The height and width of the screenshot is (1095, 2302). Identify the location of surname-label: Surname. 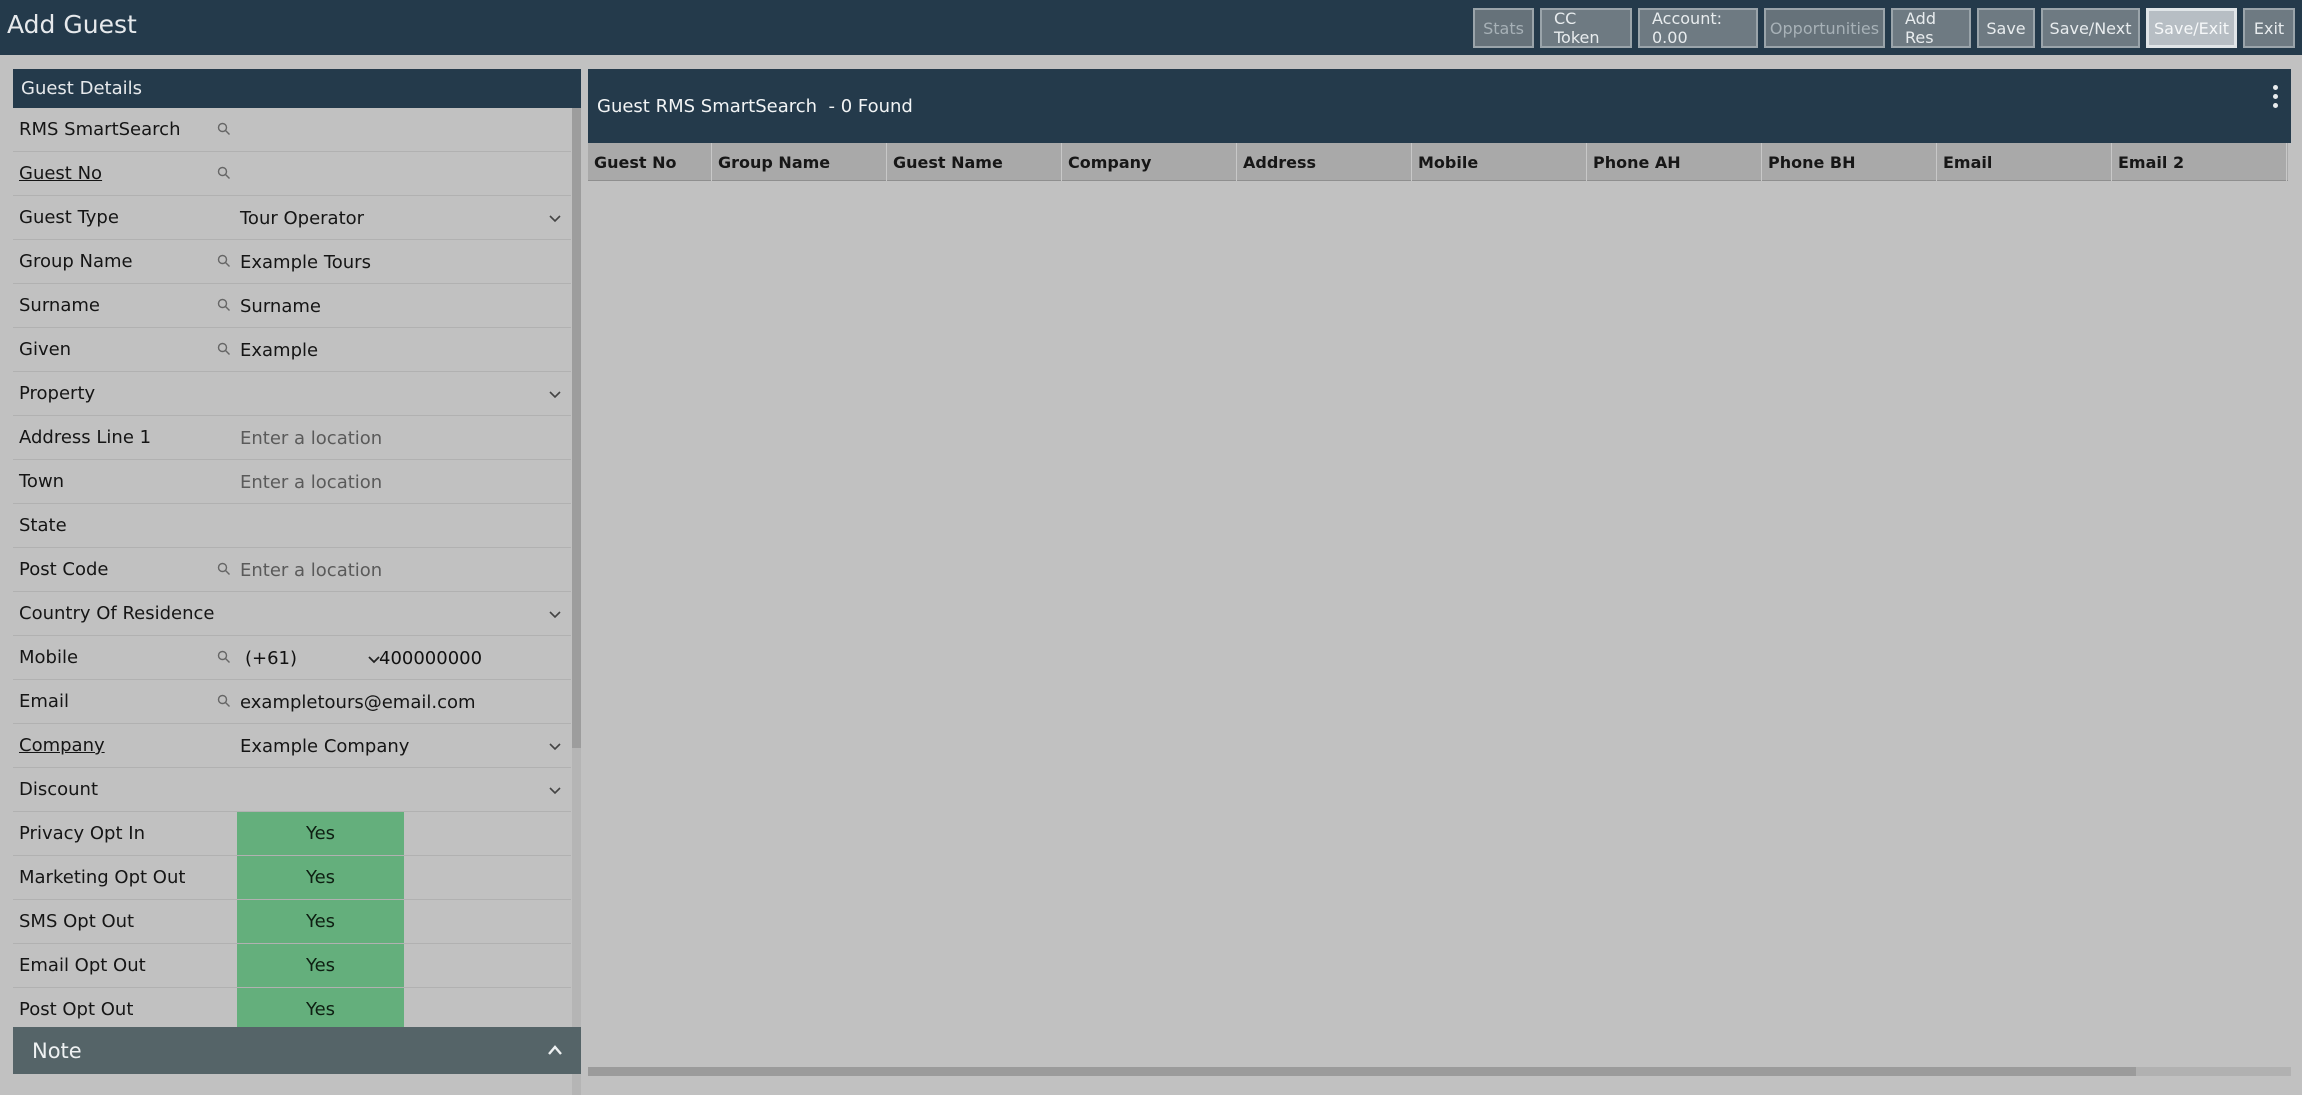
(59, 305).